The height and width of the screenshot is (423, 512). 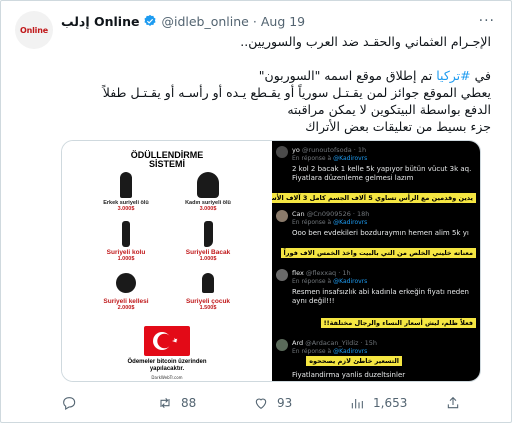 I want to click on share-icon, so click(x=453, y=402).